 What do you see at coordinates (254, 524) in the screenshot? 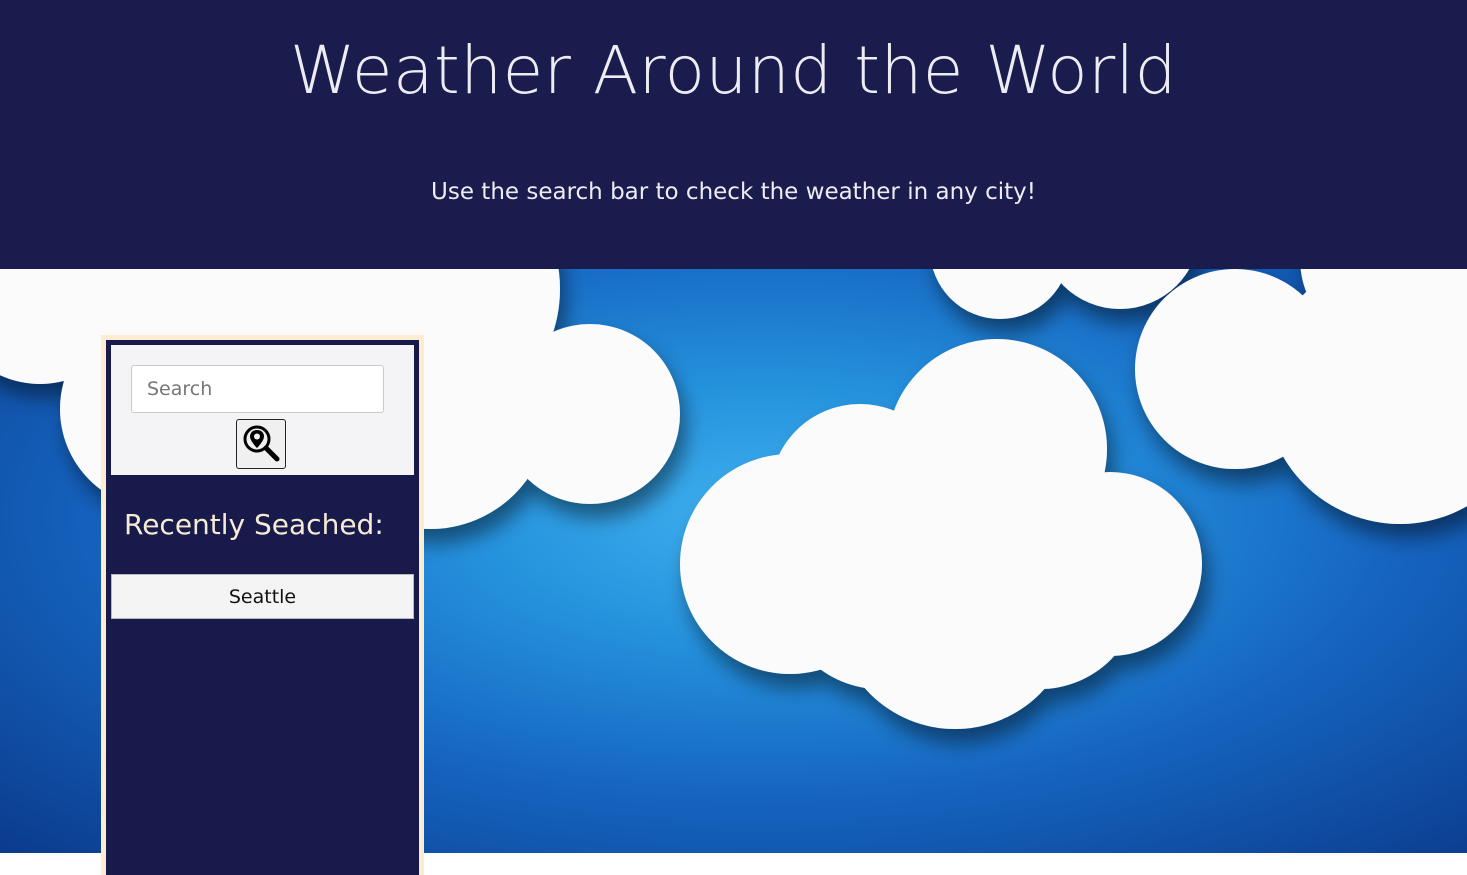
I see `recent-searches-heading: Recently Seached:` at bounding box center [254, 524].